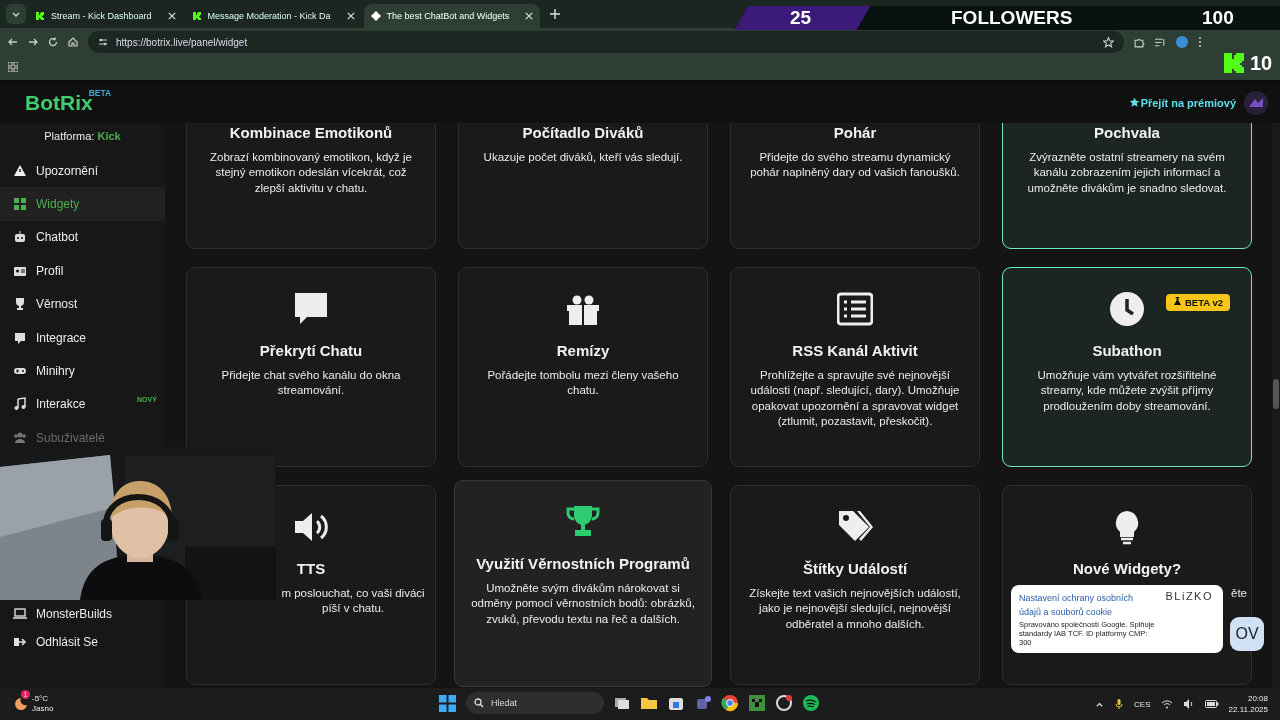 The width and height of the screenshot is (1280, 720). Describe the element at coordinates (41, 699) in the screenshot. I see `temperature: -5°C` at that location.